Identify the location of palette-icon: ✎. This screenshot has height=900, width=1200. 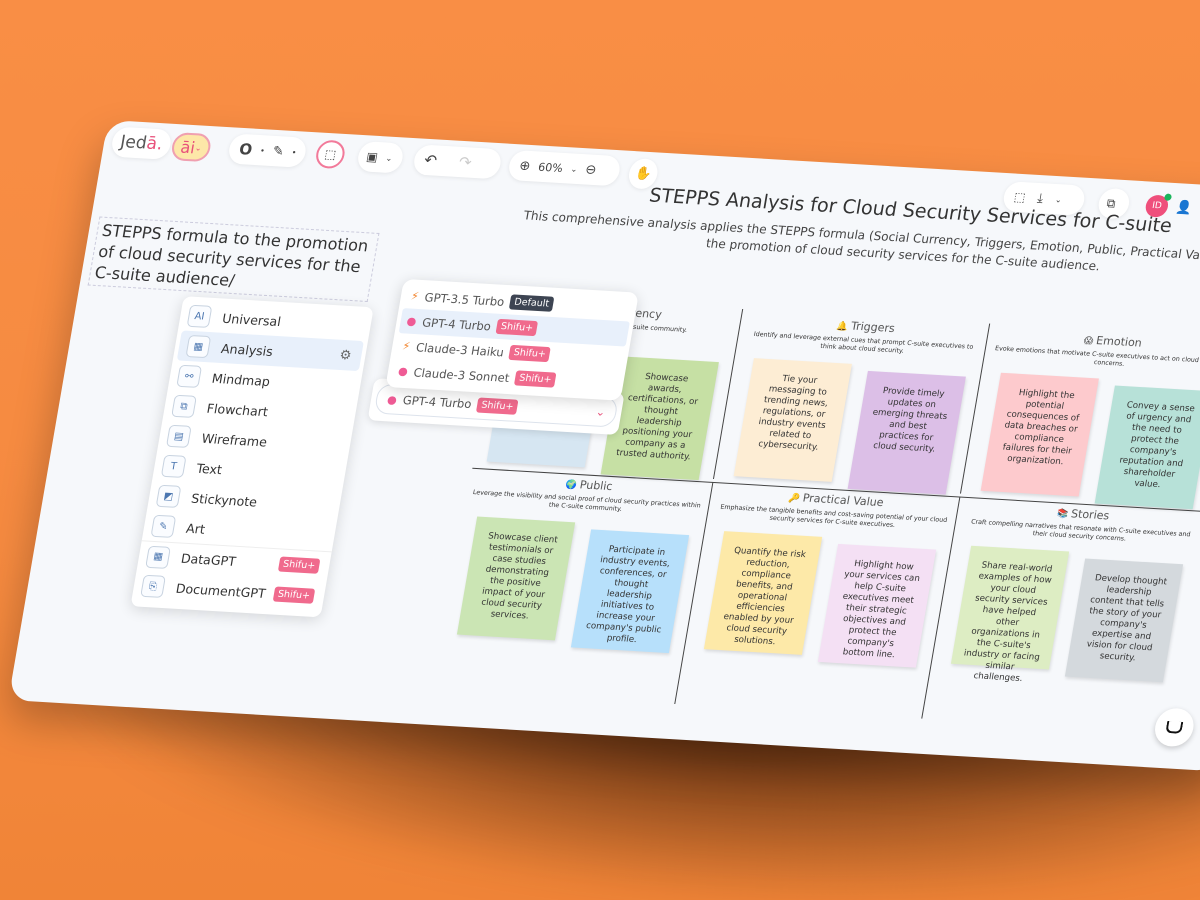
(163, 526).